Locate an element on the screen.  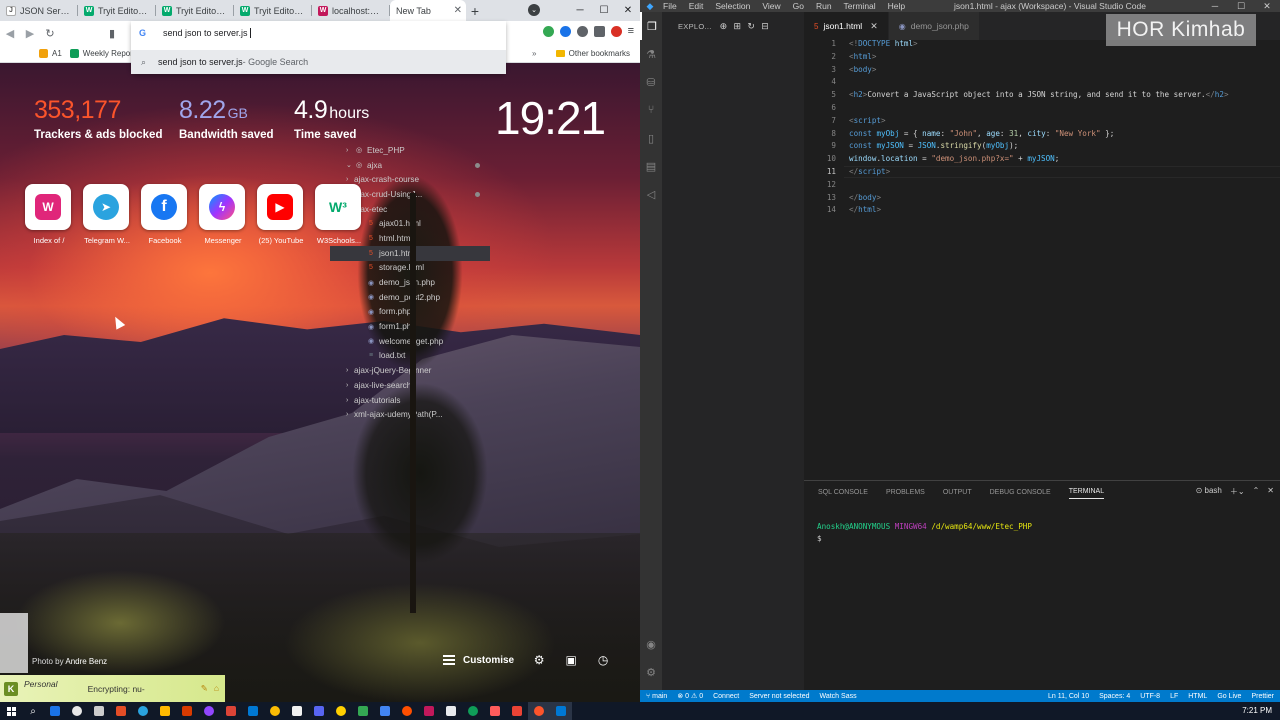
bookmarks-overflow-icon: » is located at coordinates (534, 53).